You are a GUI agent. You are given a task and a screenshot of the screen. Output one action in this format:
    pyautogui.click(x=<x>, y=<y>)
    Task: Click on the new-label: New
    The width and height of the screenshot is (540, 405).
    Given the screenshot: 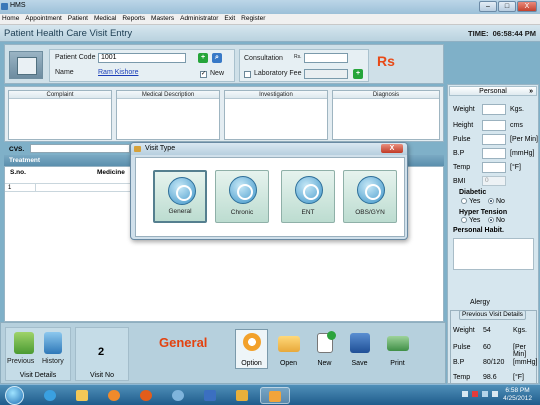 What is the action you would take?
    pyautogui.click(x=324, y=363)
    